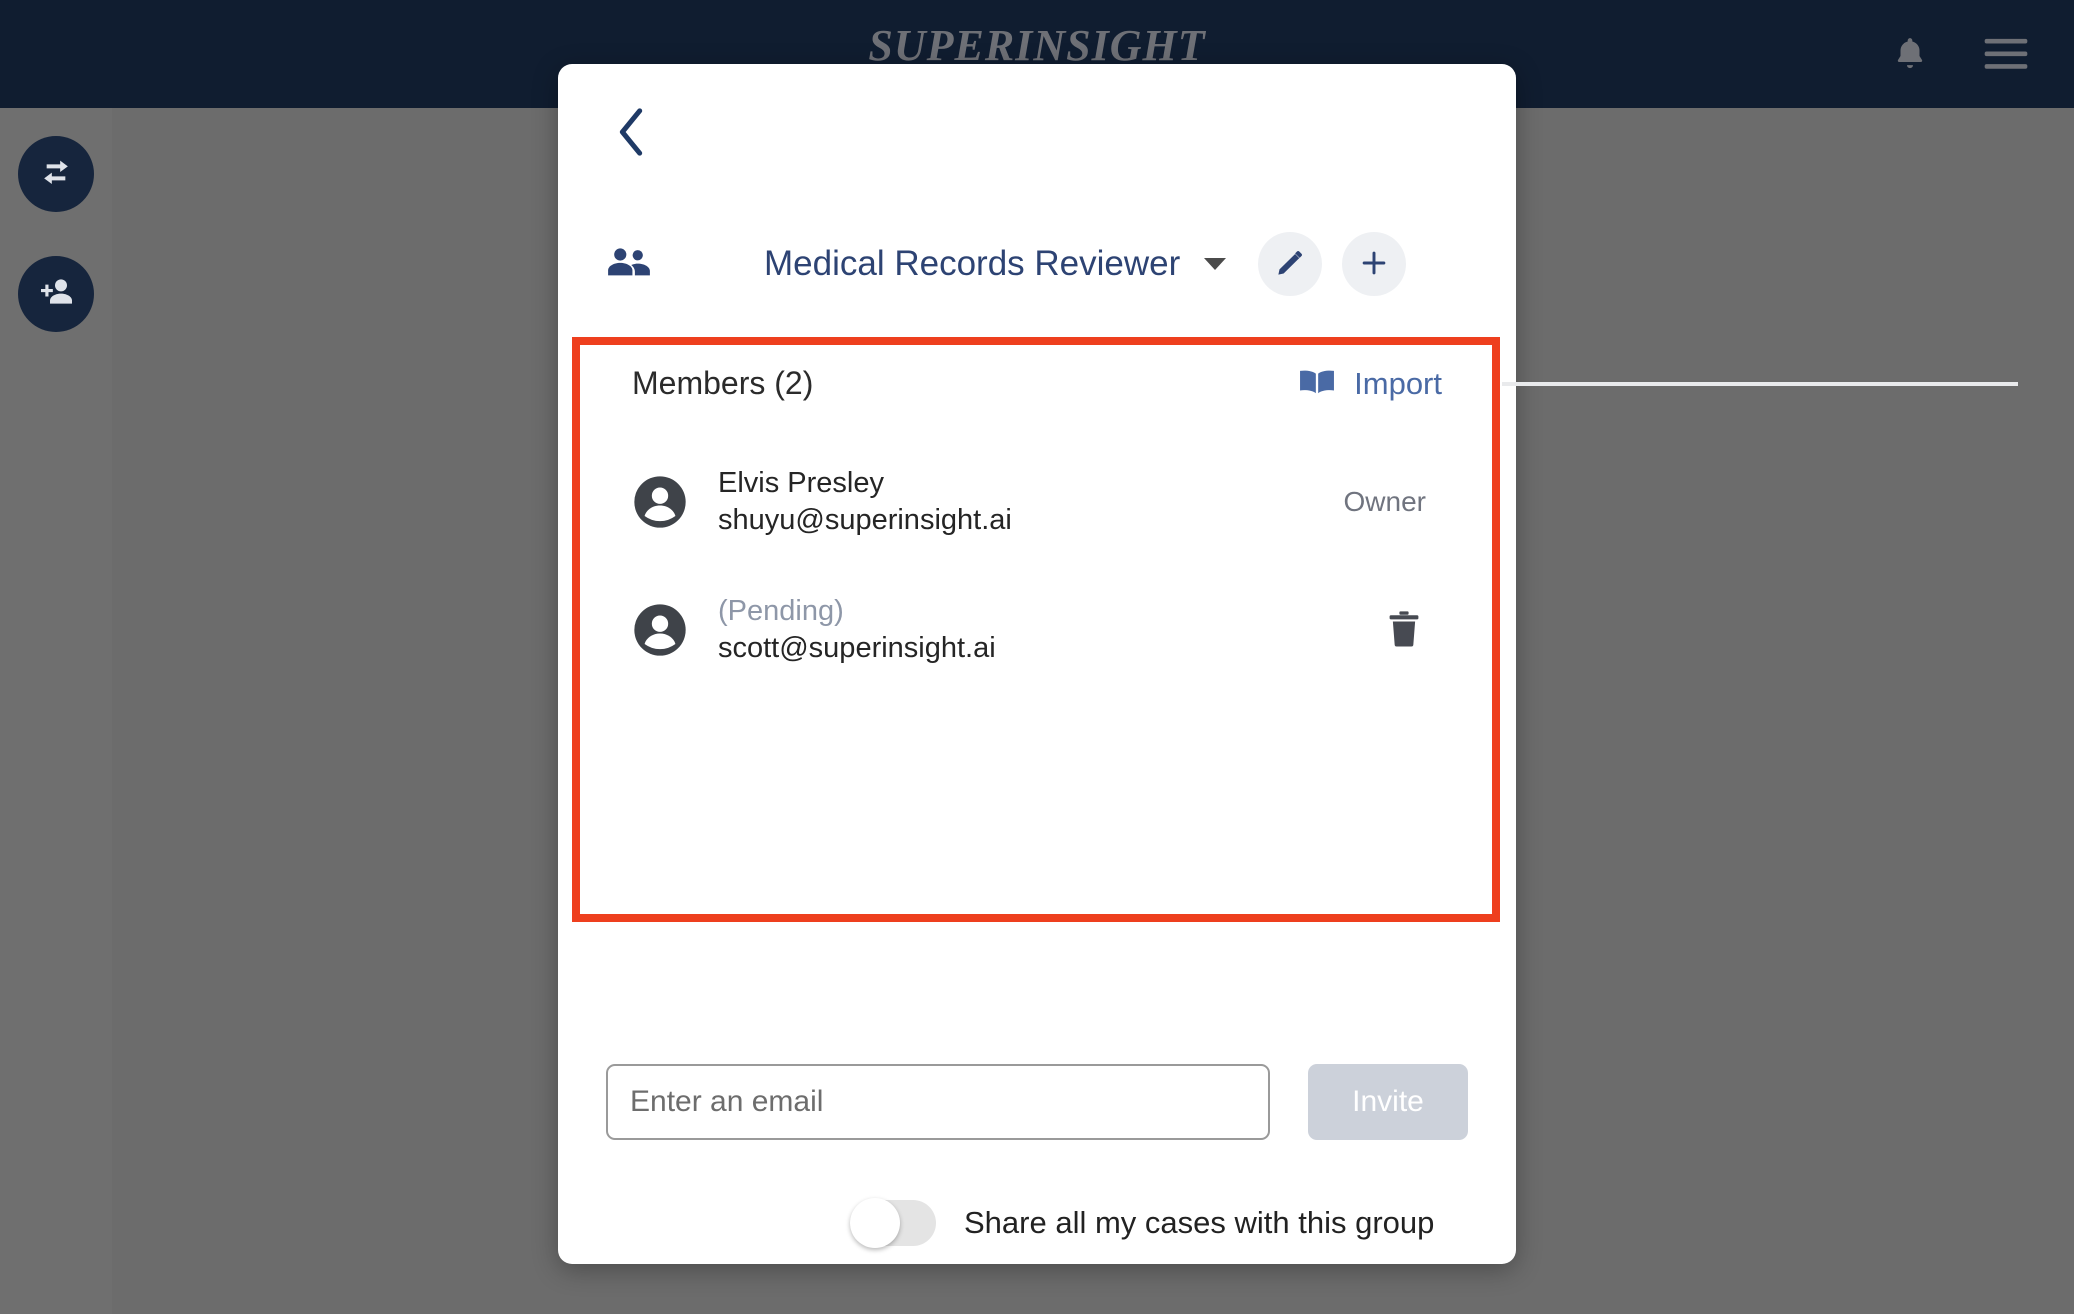  I want to click on back-button, so click(632, 134).